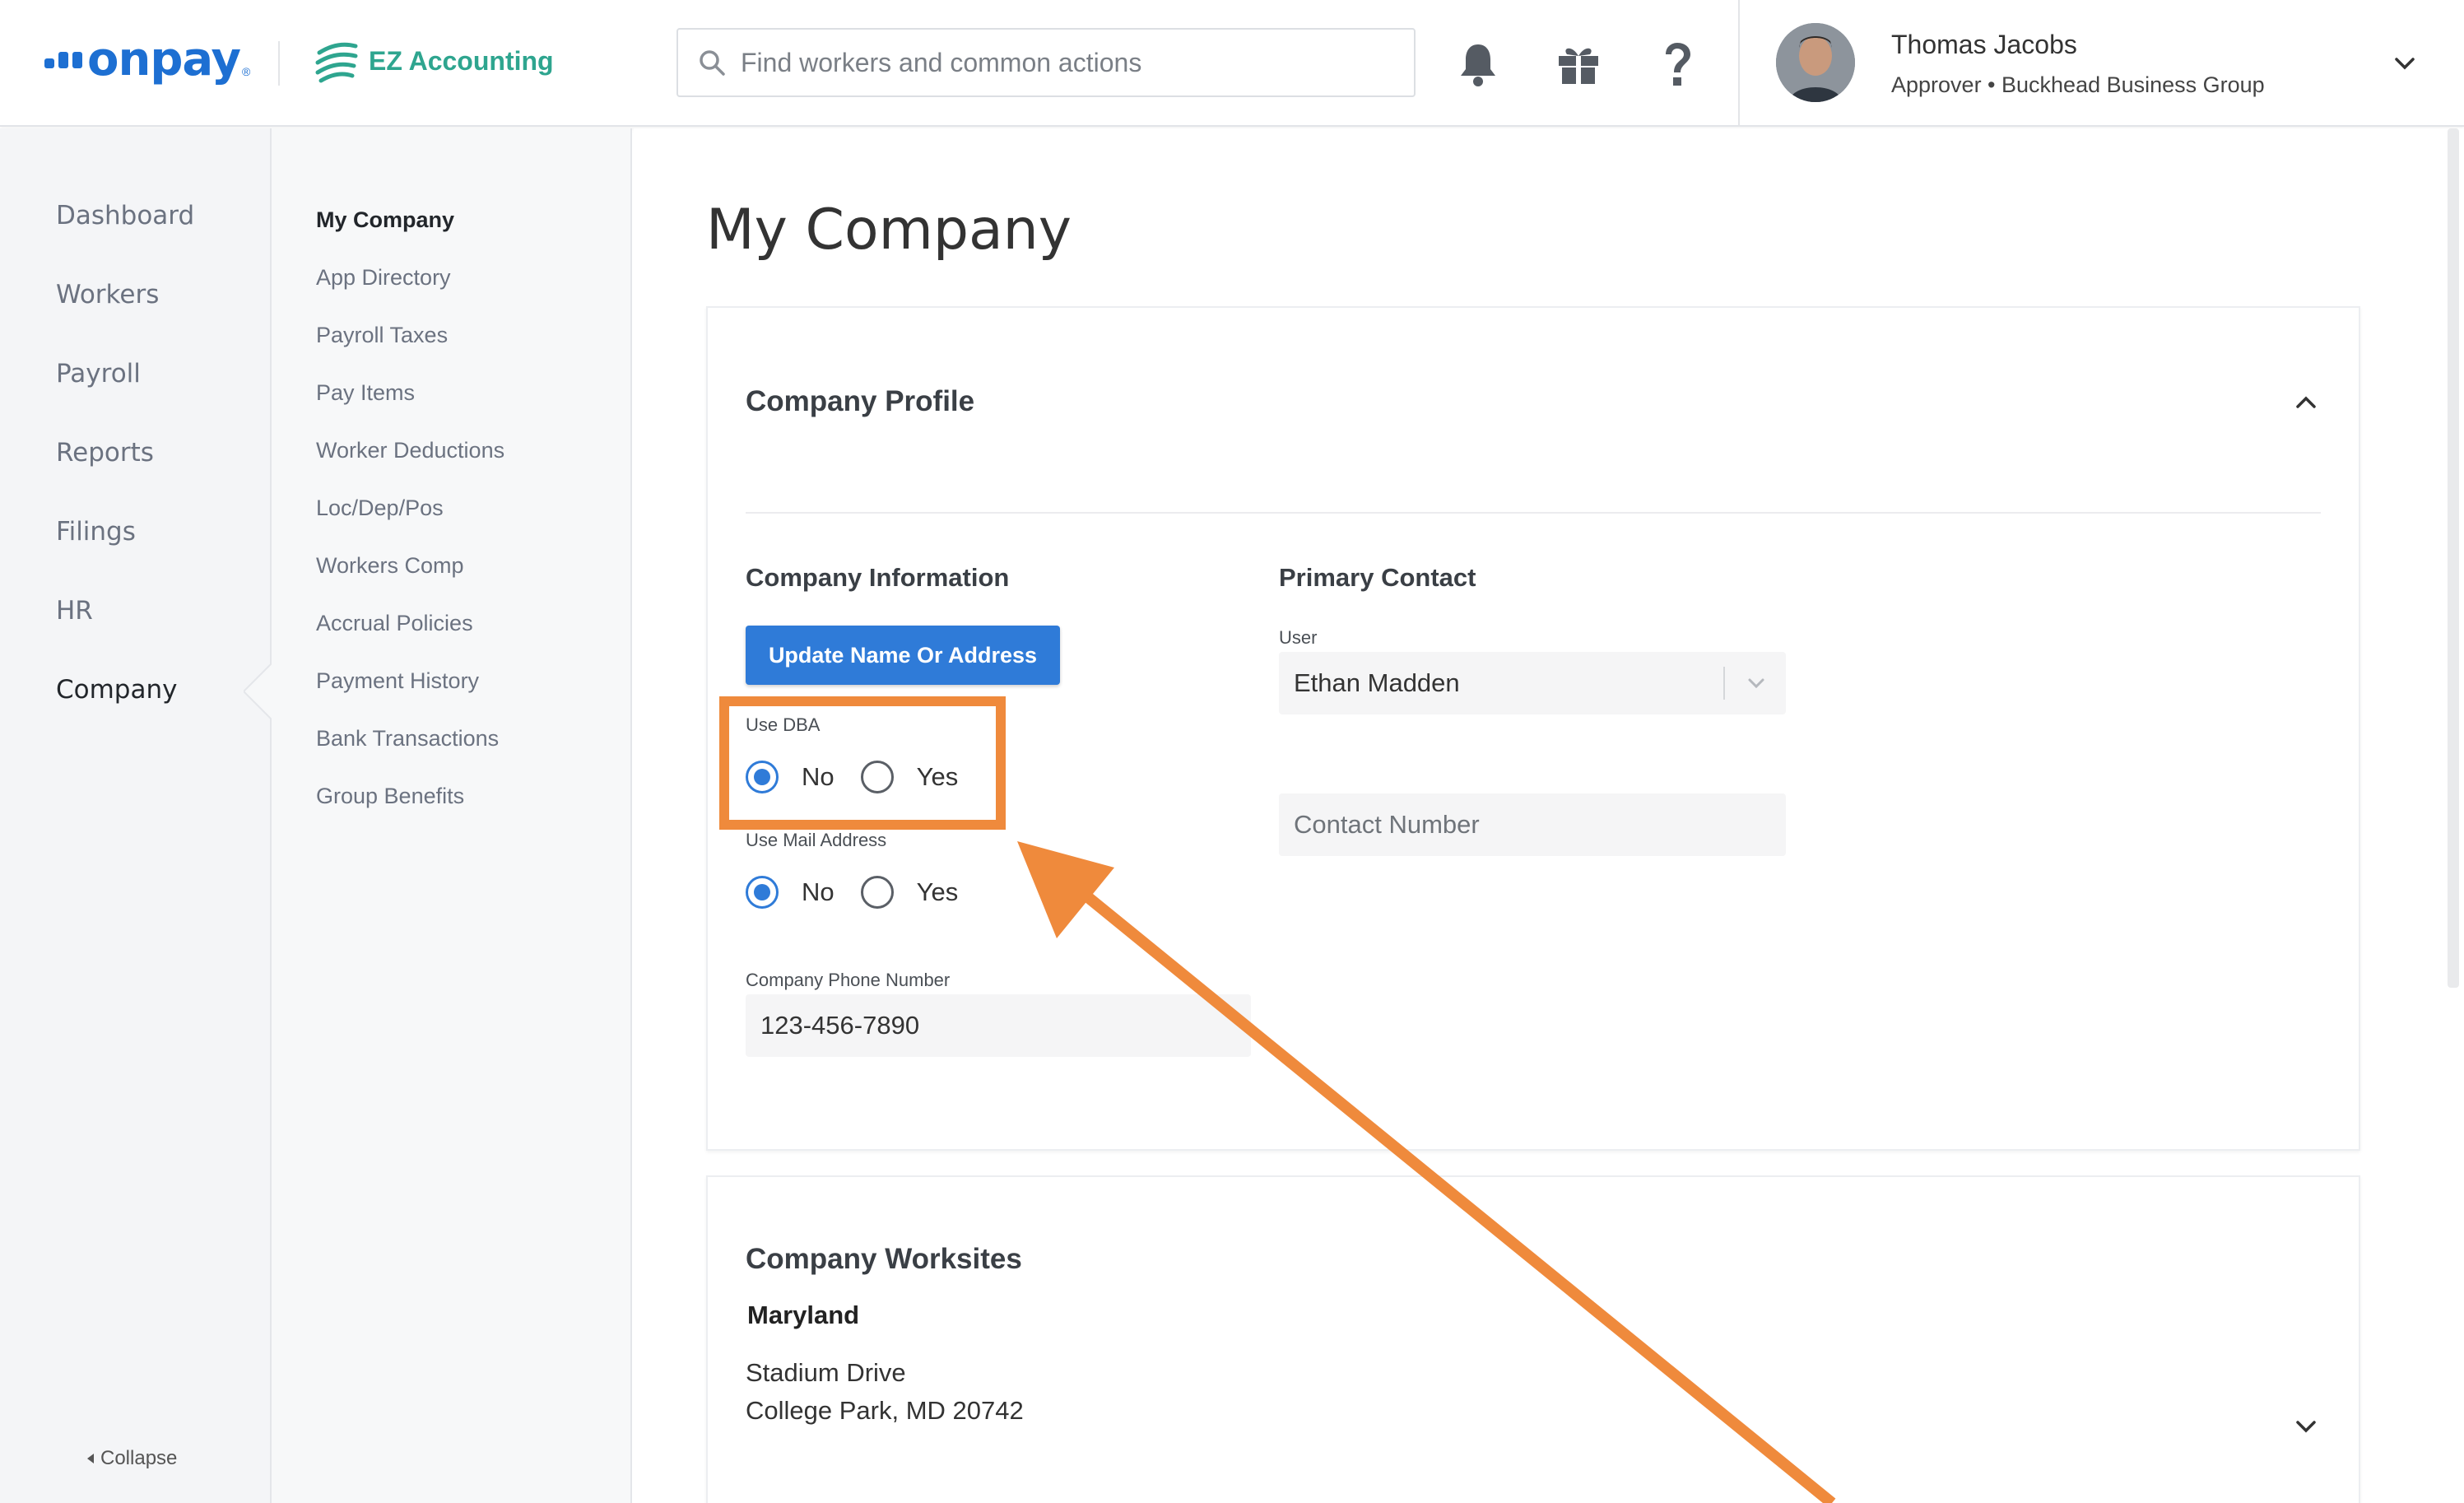 The image size is (2464, 1503). I want to click on onpay-logo: onpay ®, so click(147, 59).